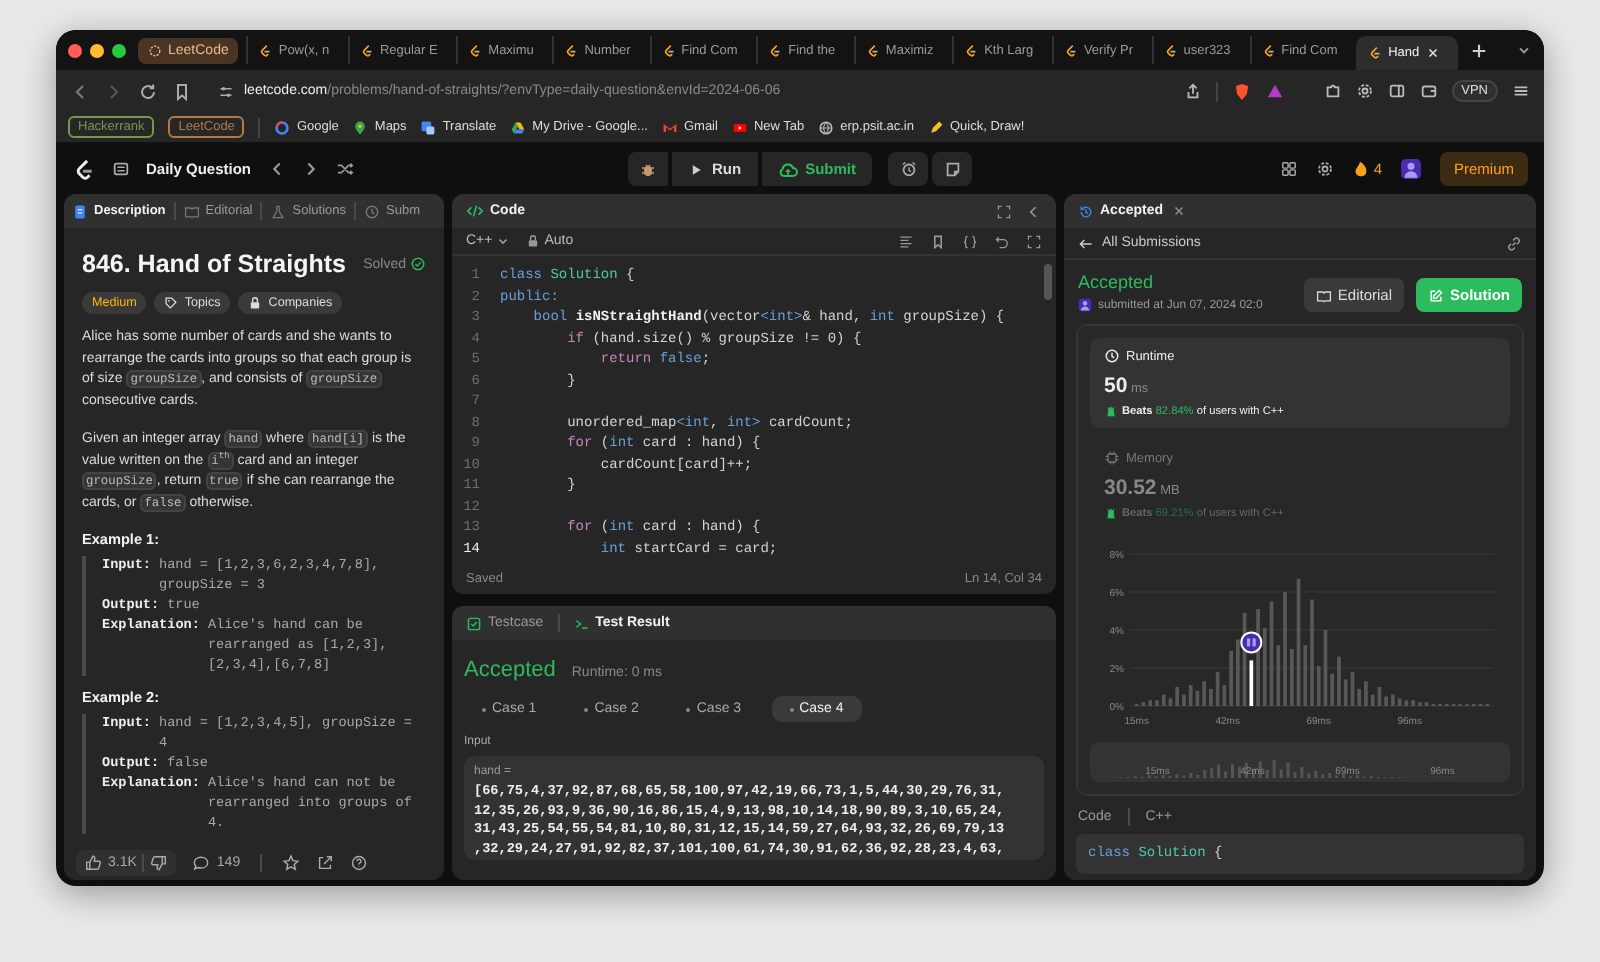 The height and width of the screenshot is (962, 1600). I want to click on document-icon, so click(80, 211).